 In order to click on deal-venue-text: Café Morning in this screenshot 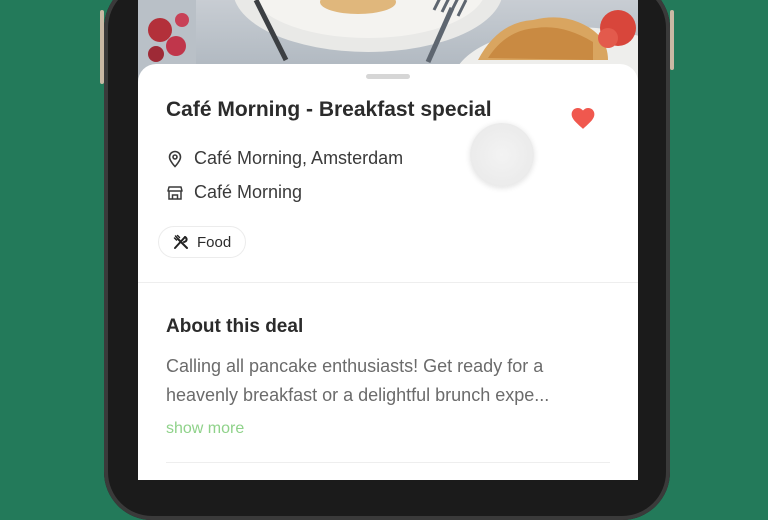, I will do `click(248, 192)`.